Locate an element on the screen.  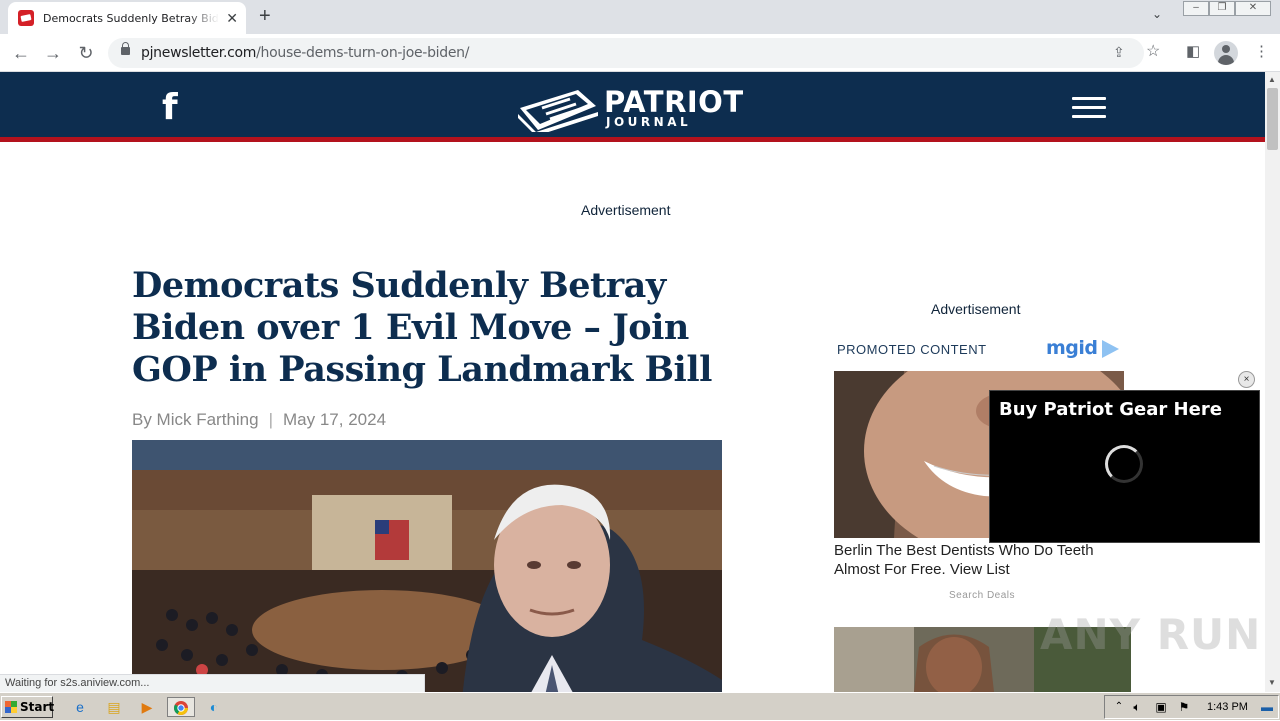
logo-wordmark: PATRIOT is located at coordinates (674, 102).